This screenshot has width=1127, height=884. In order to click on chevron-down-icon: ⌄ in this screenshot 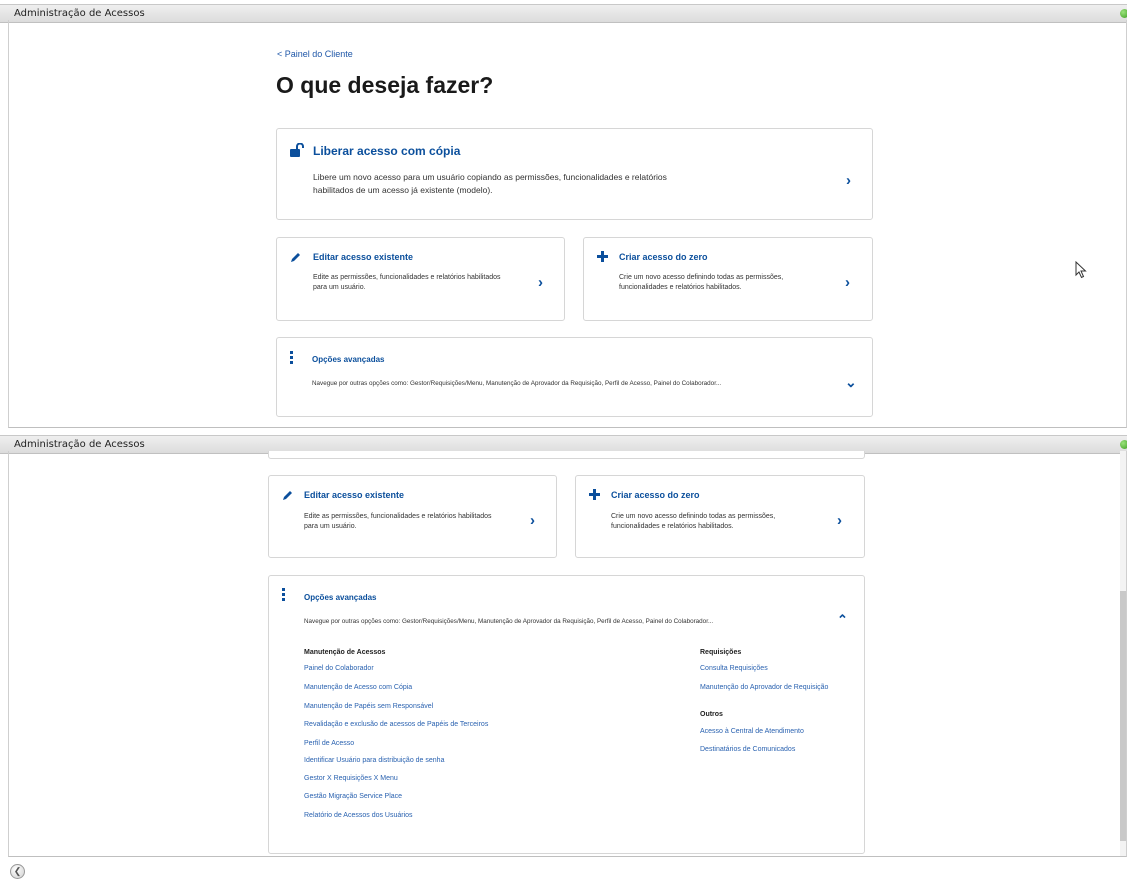, I will do `click(851, 382)`.